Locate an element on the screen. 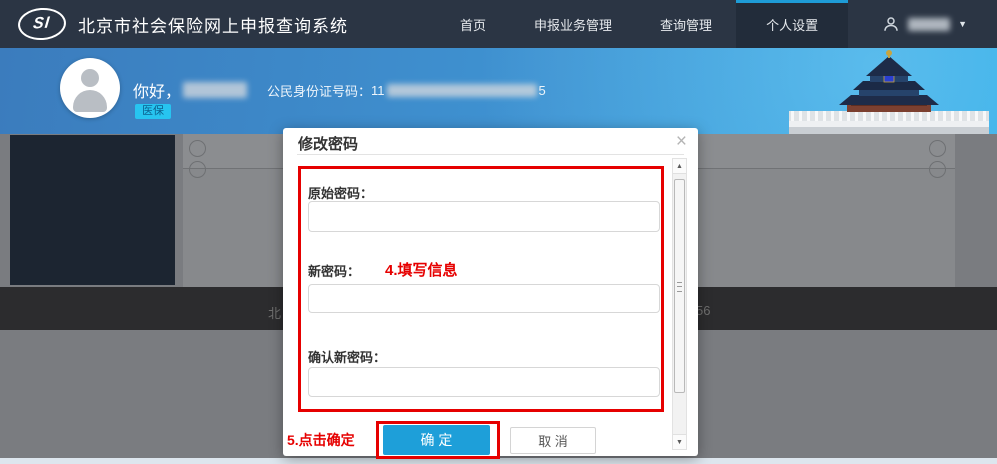  nav-item-personal-settings: 个人设置 is located at coordinates (792, 24).